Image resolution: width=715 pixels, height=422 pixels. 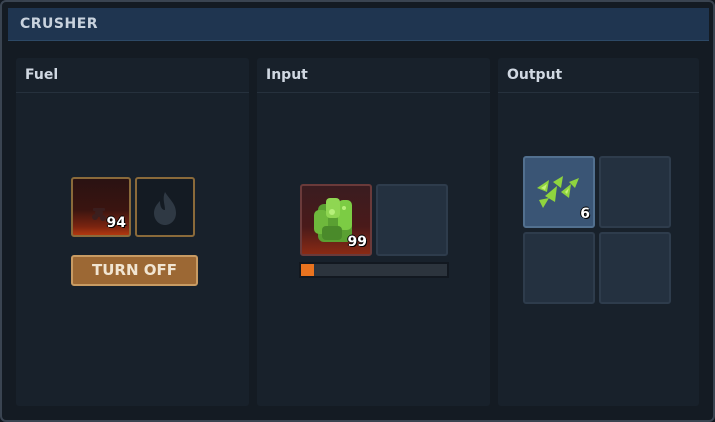 I want to click on flame-icon, so click(x=165, y=208).